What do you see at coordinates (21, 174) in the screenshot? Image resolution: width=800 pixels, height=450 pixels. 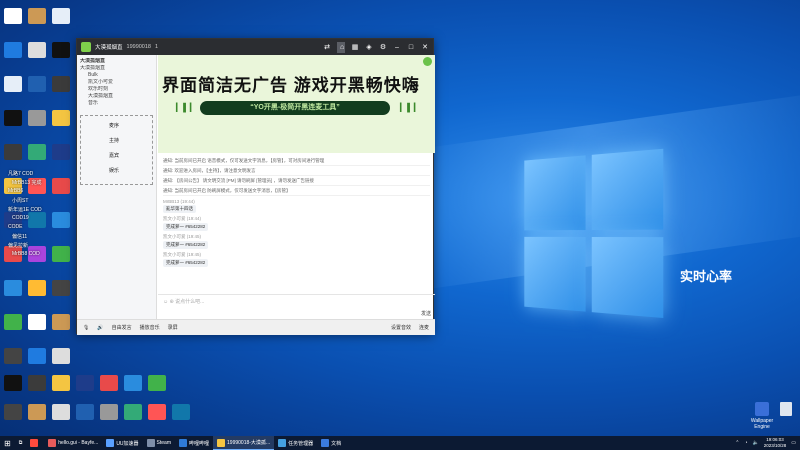 I see `overlay-name: 凡路7 COD` at bounding box center [21, 174].